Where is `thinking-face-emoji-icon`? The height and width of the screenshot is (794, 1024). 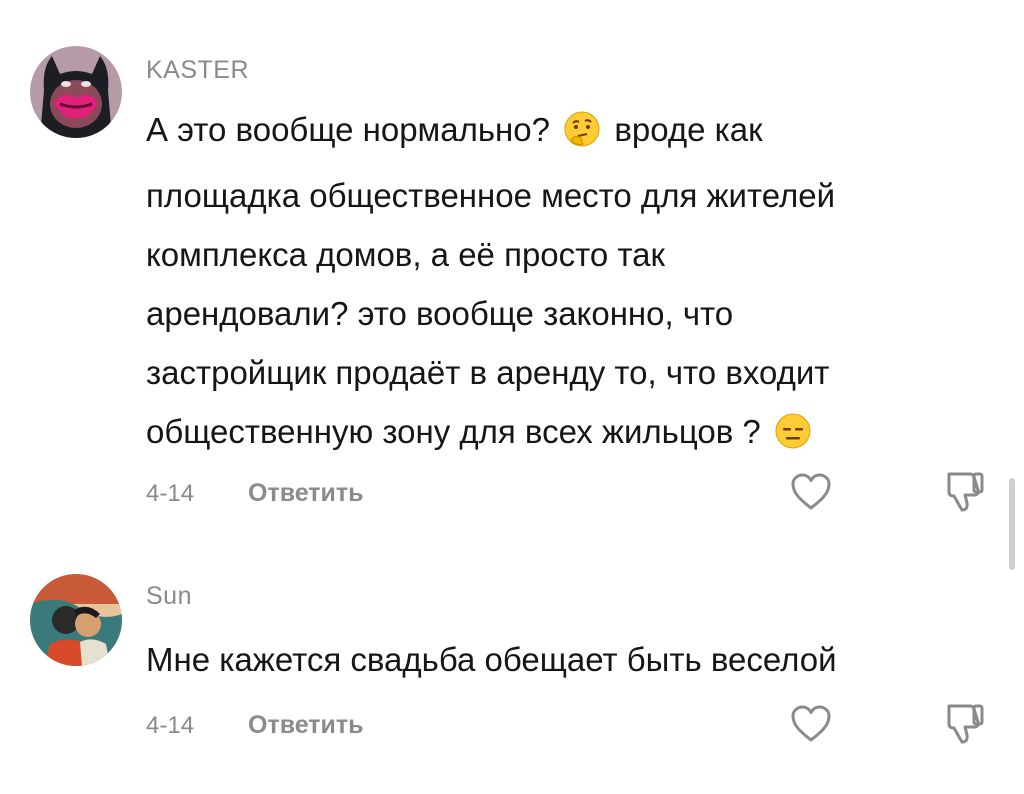 thinking-face-emoji-icon is located at coordinates (582, 136).